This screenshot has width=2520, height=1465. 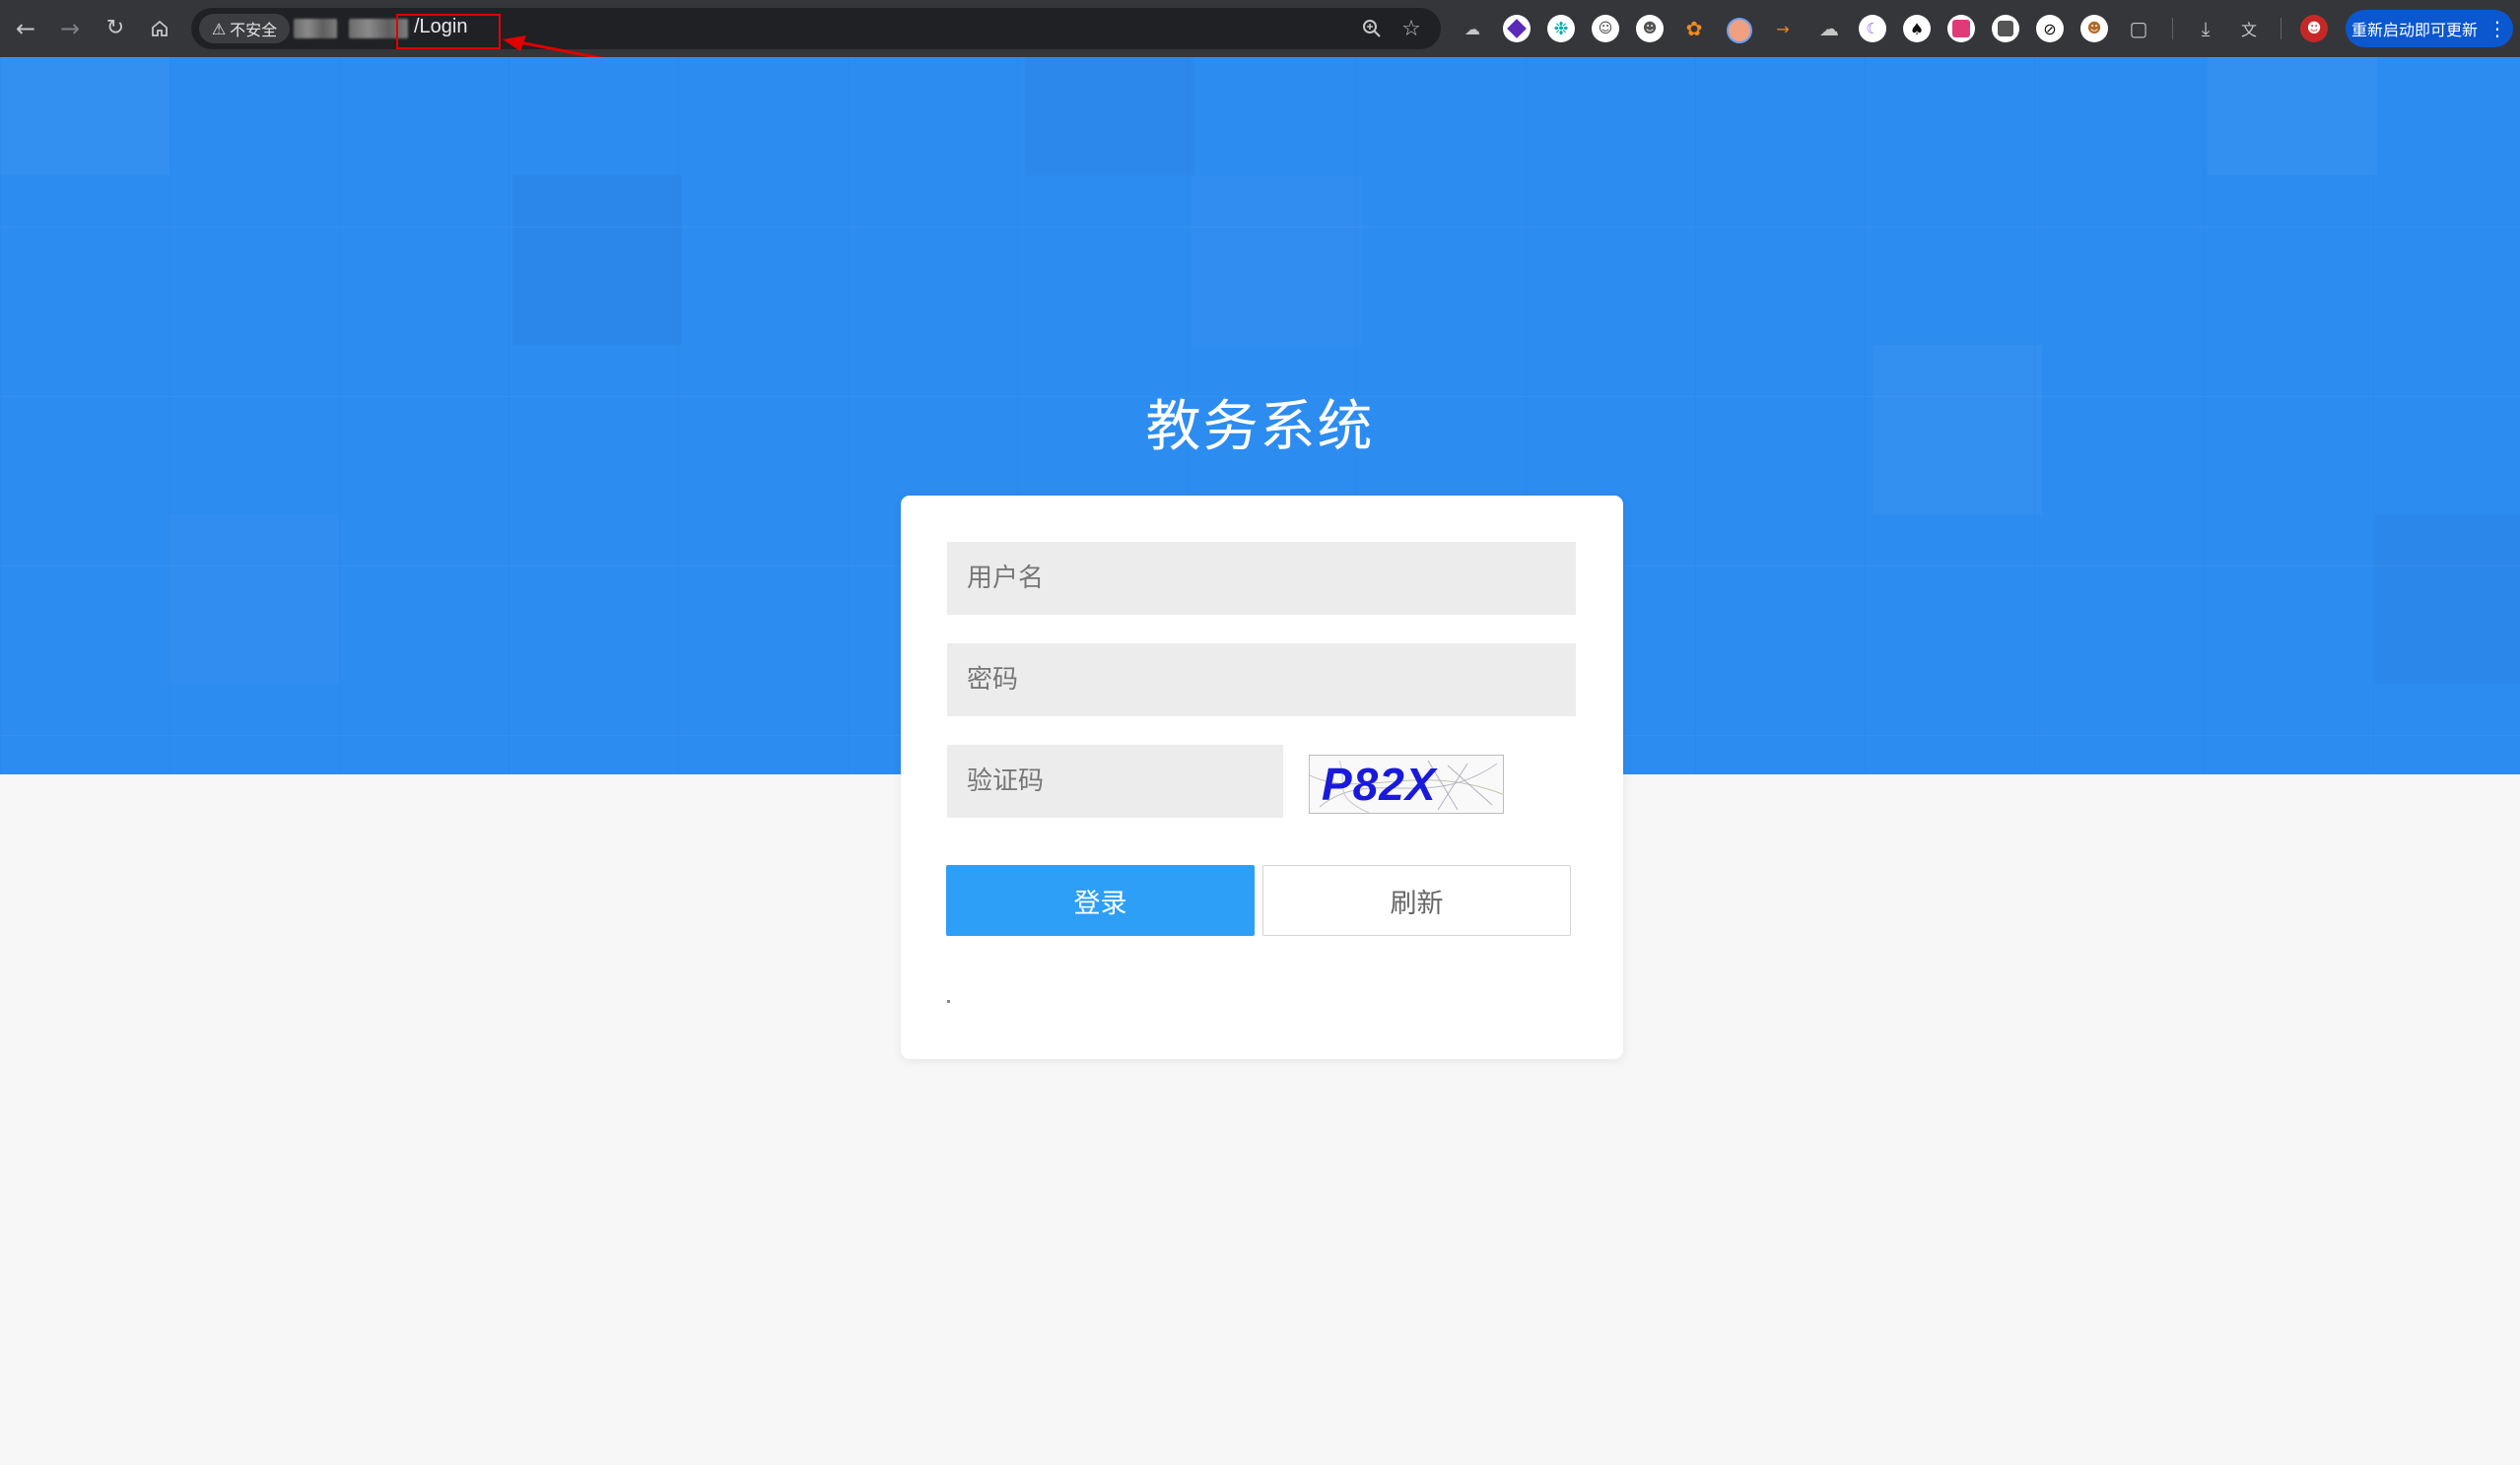 I want to click on translate-icon: 文, so click(x=2249, y=28).